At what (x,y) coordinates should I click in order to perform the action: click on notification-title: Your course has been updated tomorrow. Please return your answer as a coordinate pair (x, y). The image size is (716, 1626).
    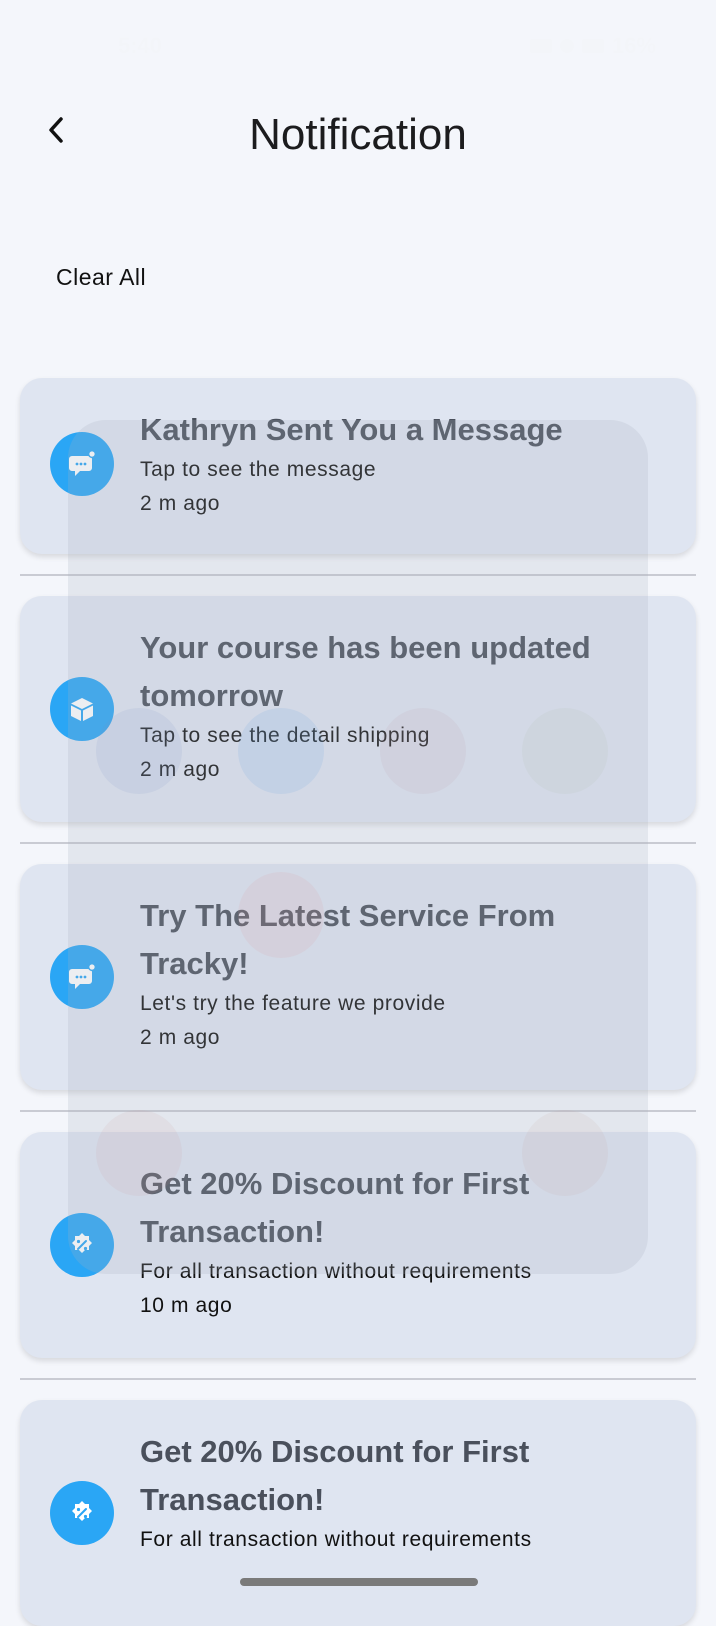
    Looking at the image, I should click on (365, 671).